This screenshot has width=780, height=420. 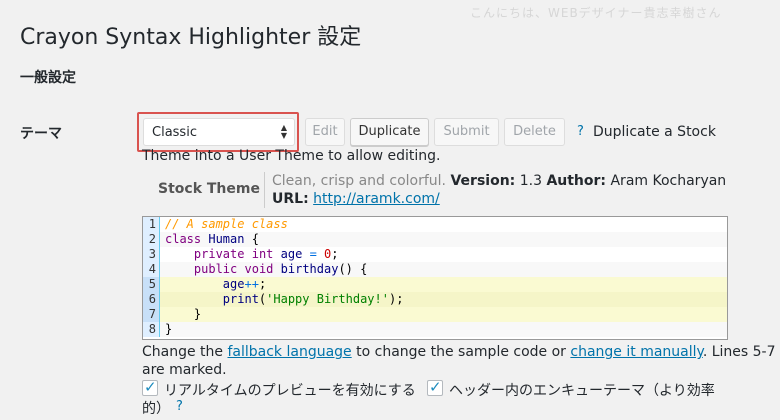 What do you see at coordinates (435, 269) in the screenshot?
I see `code-line: 4 public void birthday() {` at bounding box center [435, 269].